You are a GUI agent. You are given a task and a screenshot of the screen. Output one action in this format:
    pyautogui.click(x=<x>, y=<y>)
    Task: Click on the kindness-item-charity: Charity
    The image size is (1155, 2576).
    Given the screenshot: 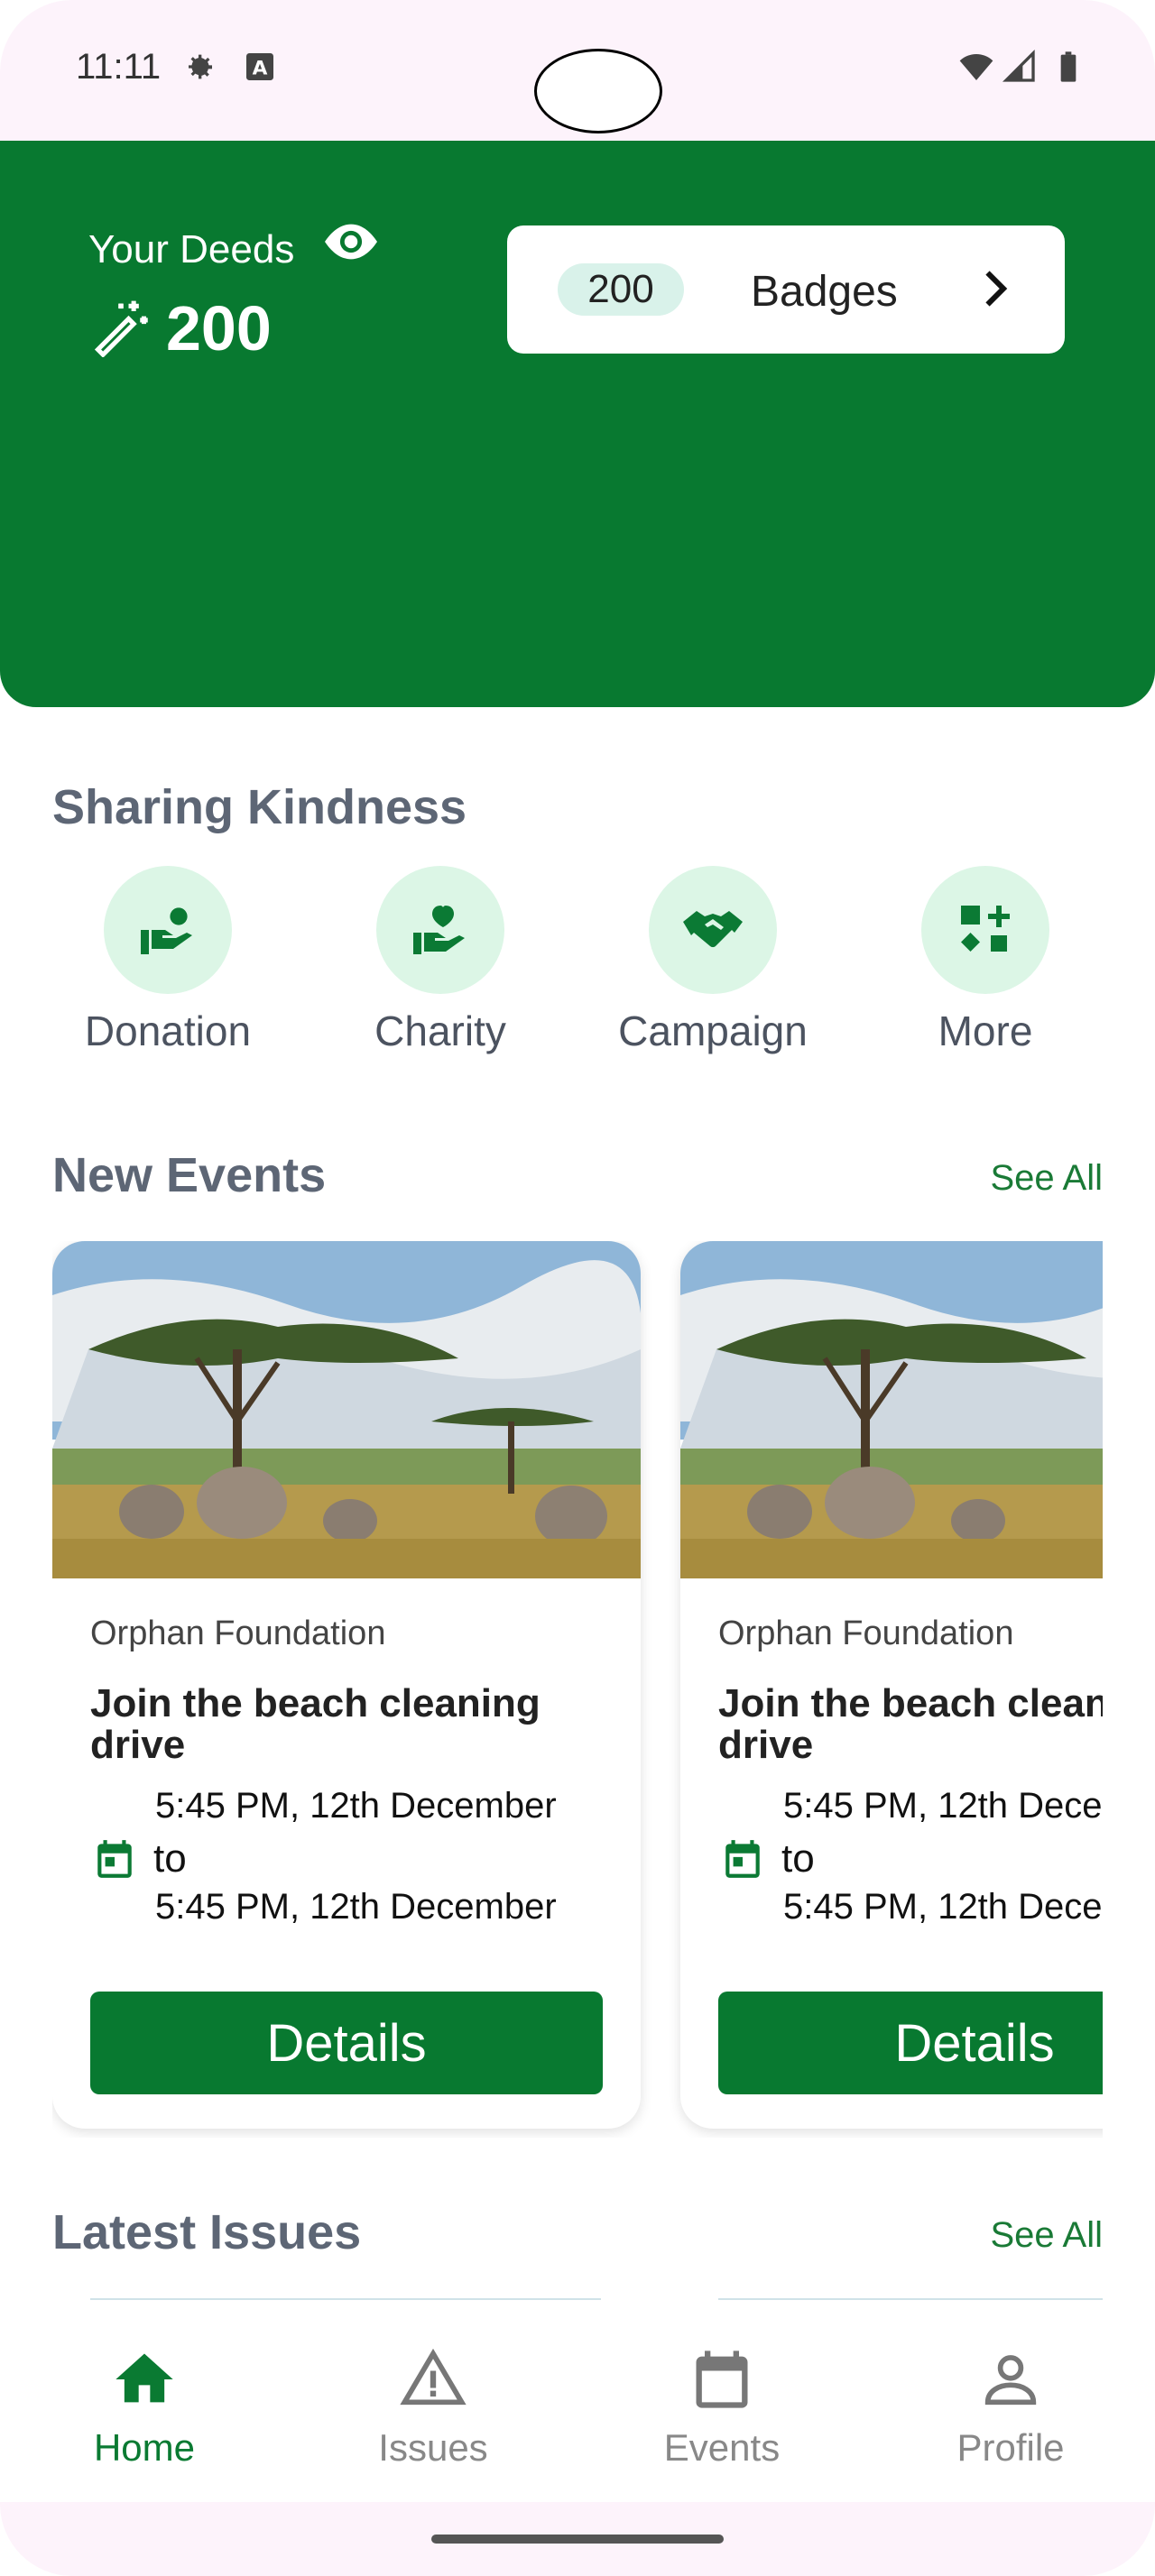 What is the action you would take?
    pyautogui.click(x=440, y=960)
    